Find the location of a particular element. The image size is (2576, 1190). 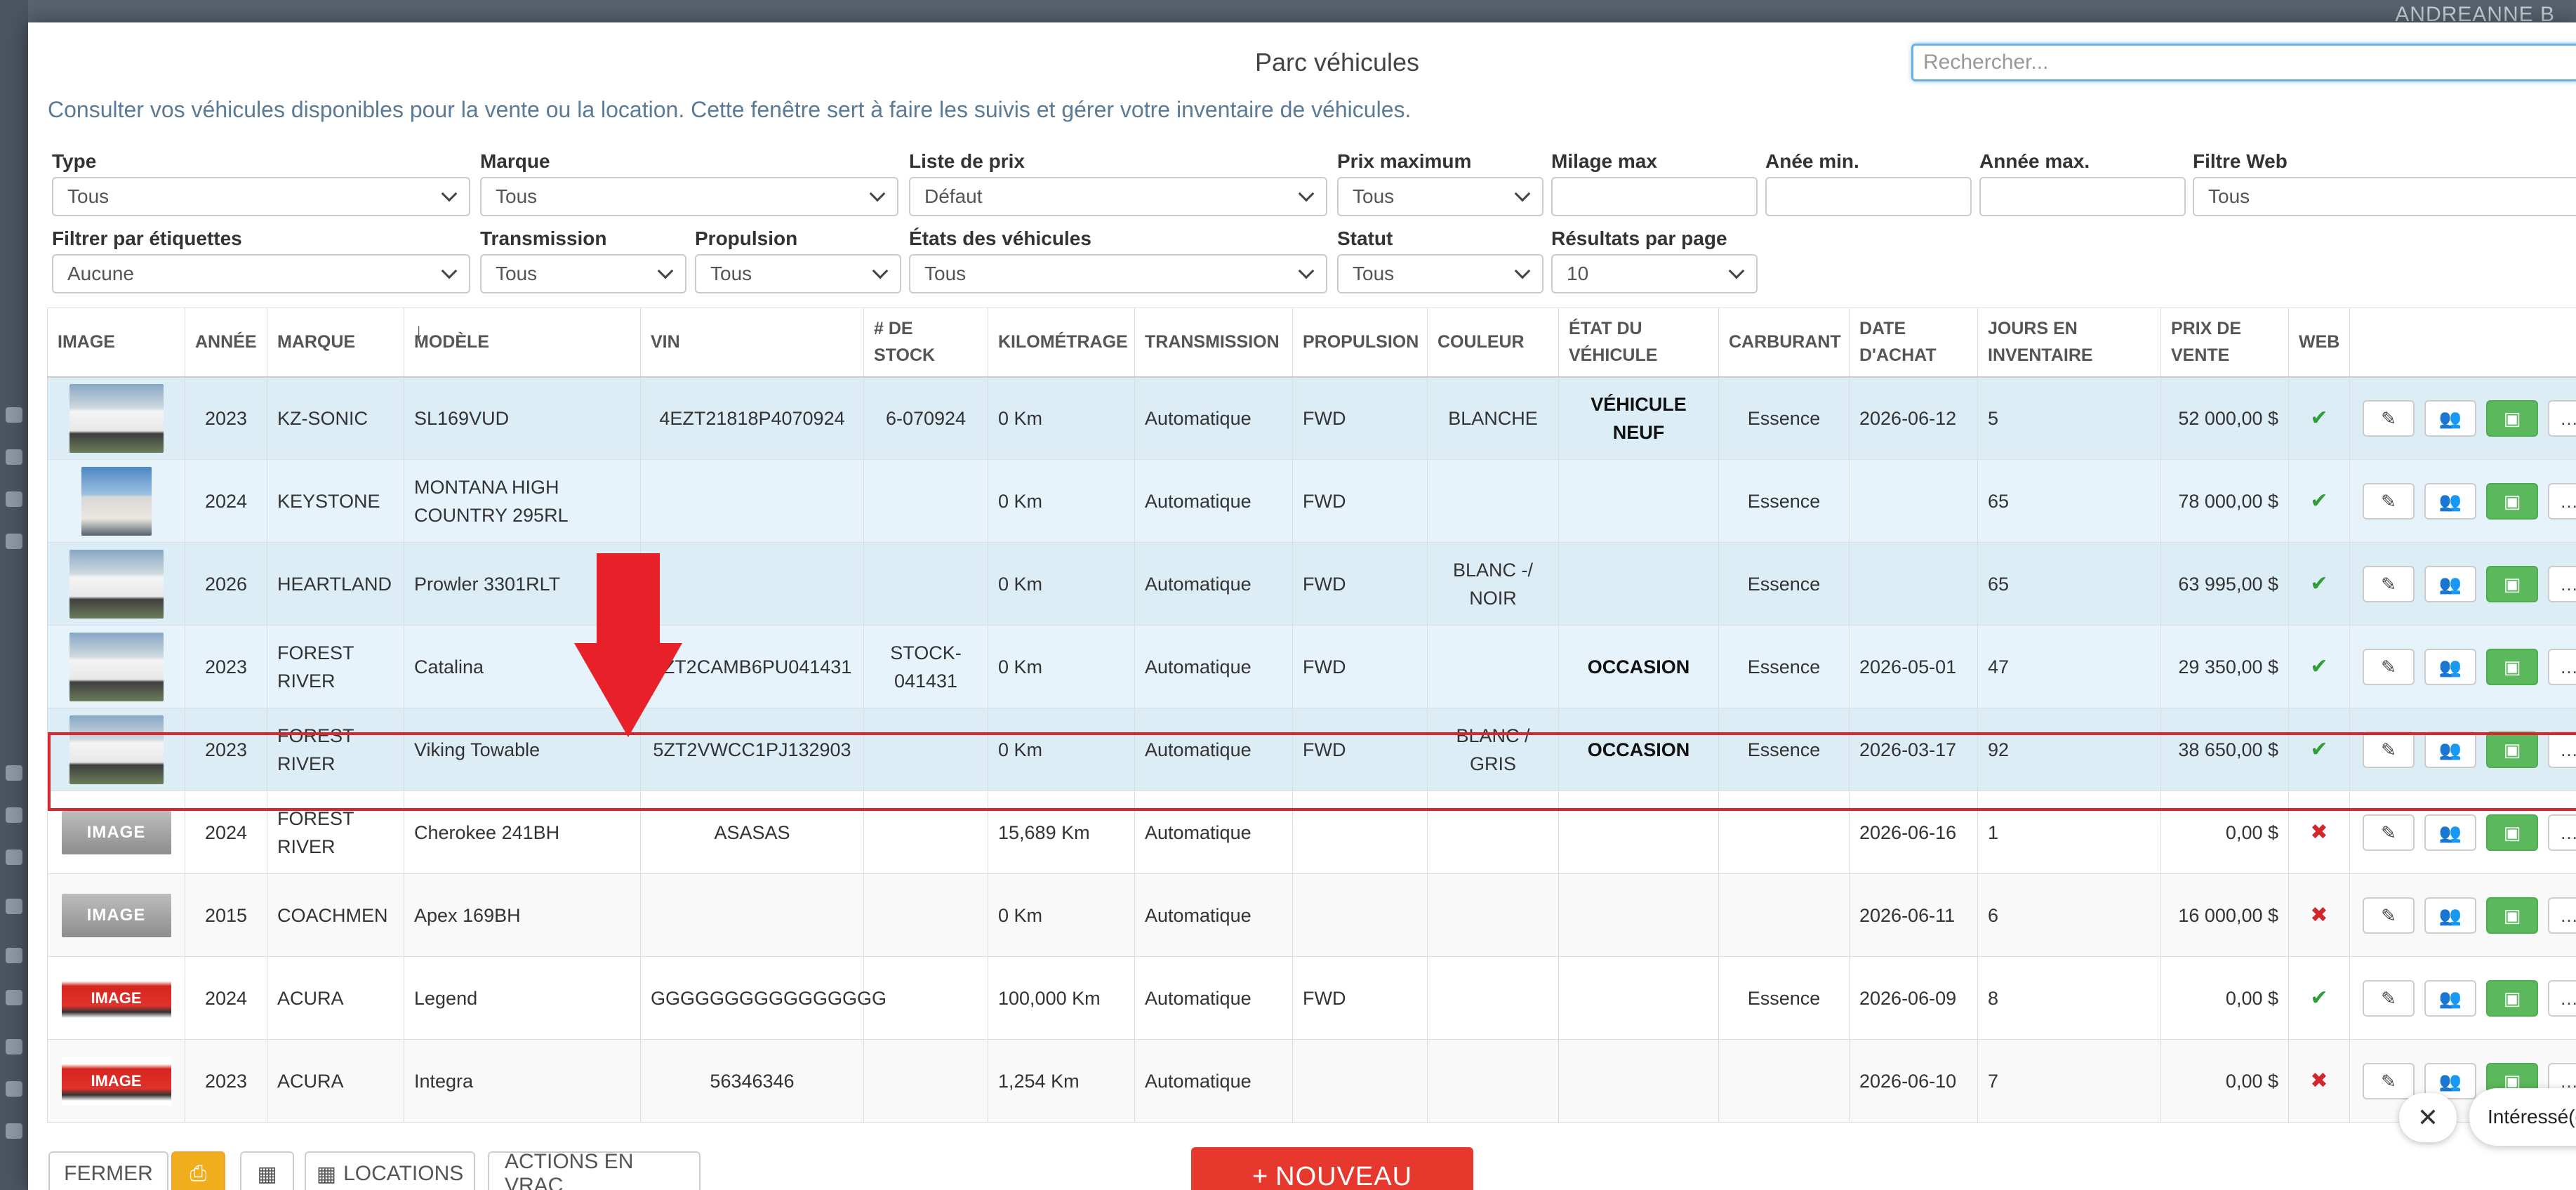

filter-price-list-select: Défaut is located at coordinates (1118, 196).